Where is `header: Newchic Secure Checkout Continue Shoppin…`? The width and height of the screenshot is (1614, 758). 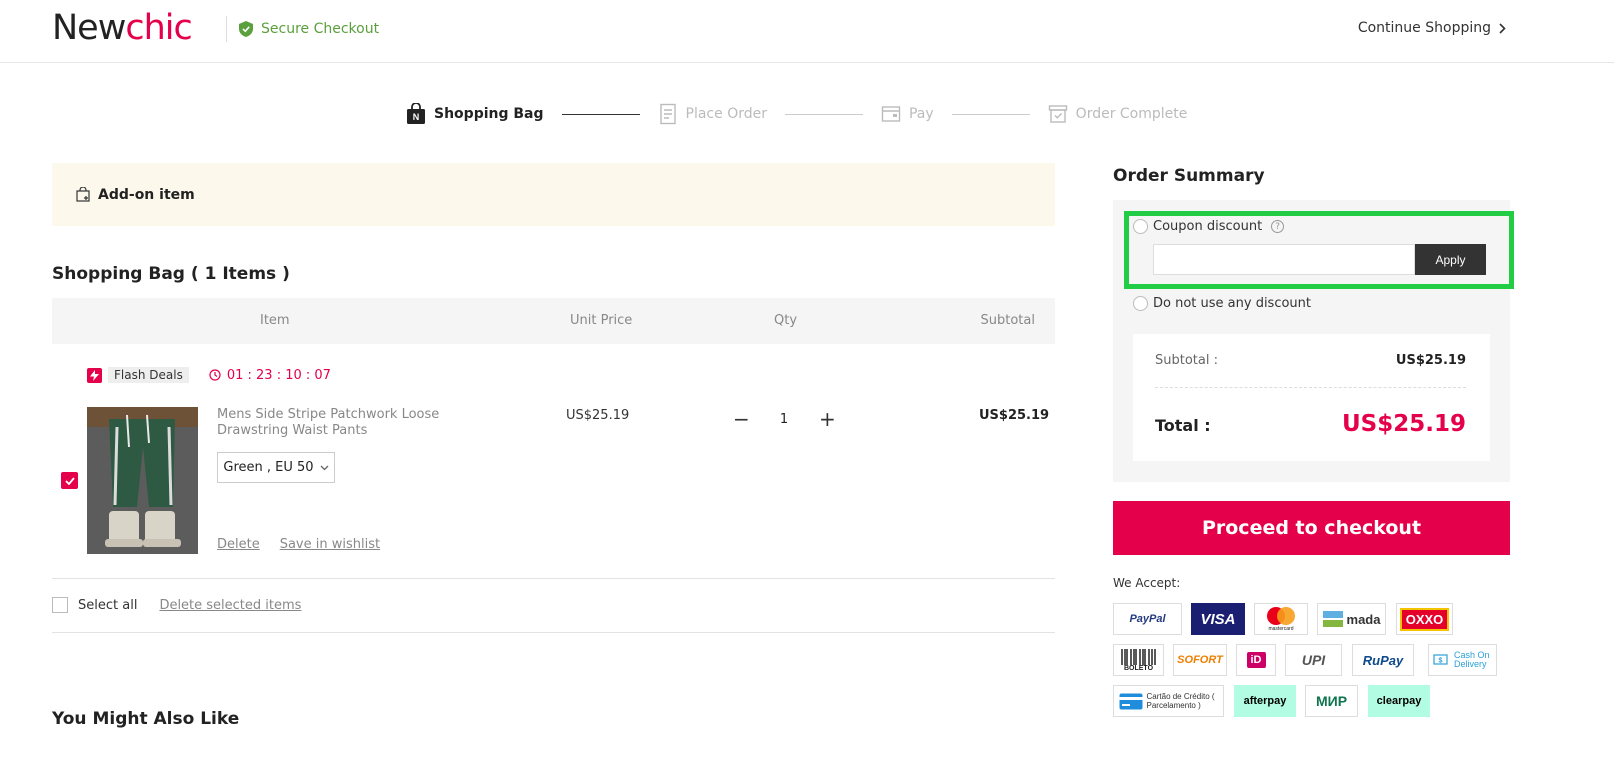
header: Newchic Secure Checkout Continue Shoppin… is located at coordinates (807, 31).